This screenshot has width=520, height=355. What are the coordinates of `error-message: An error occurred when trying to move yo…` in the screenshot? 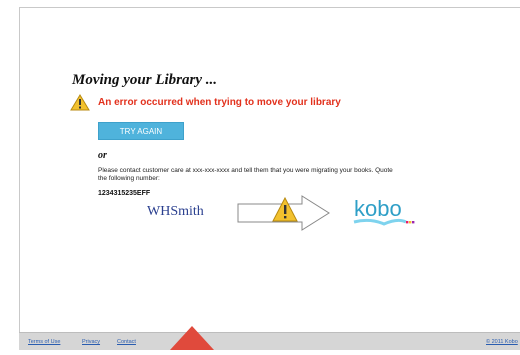 It's located at (219, 102).